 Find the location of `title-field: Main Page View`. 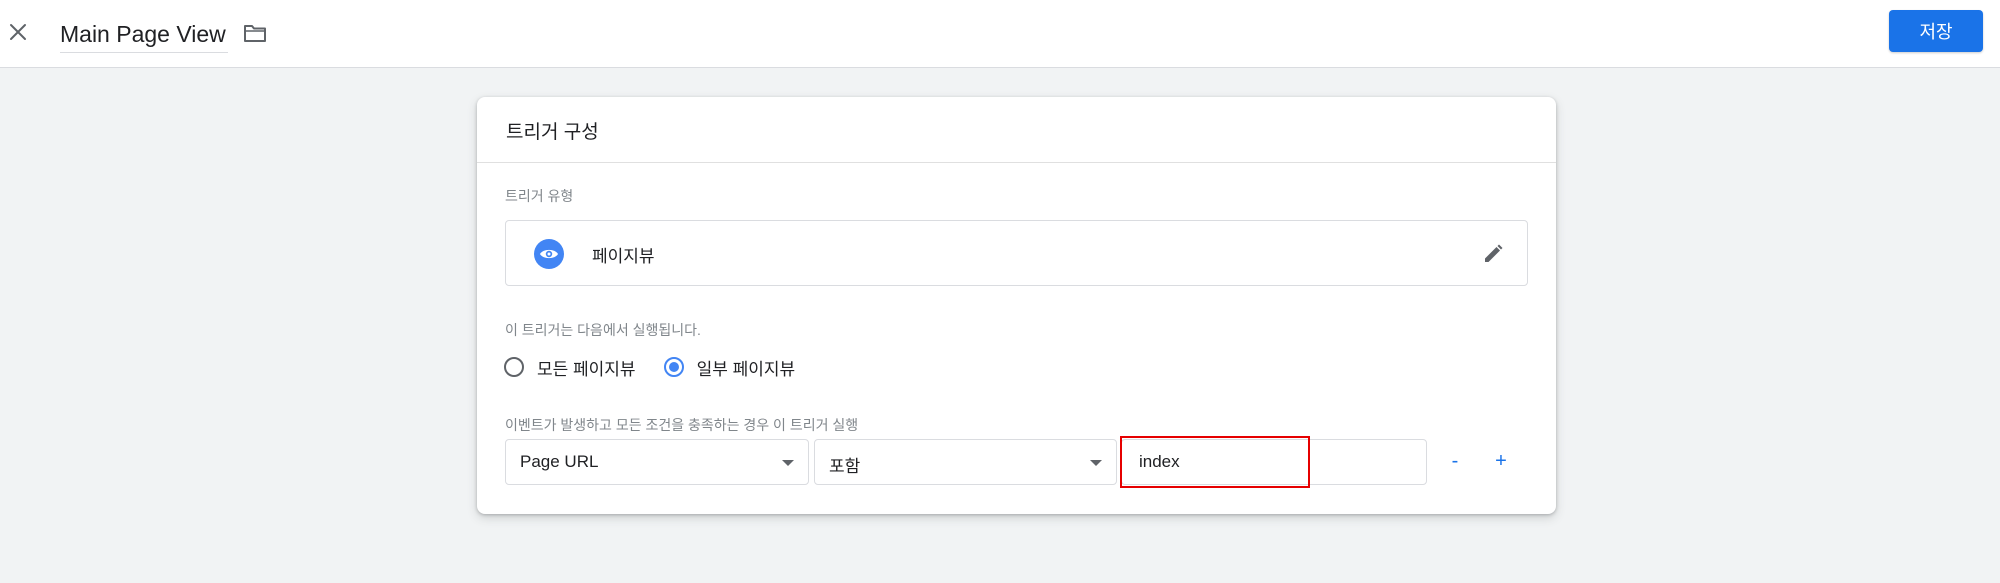

title-field: Main Page View is located at coordinates (144, 34).